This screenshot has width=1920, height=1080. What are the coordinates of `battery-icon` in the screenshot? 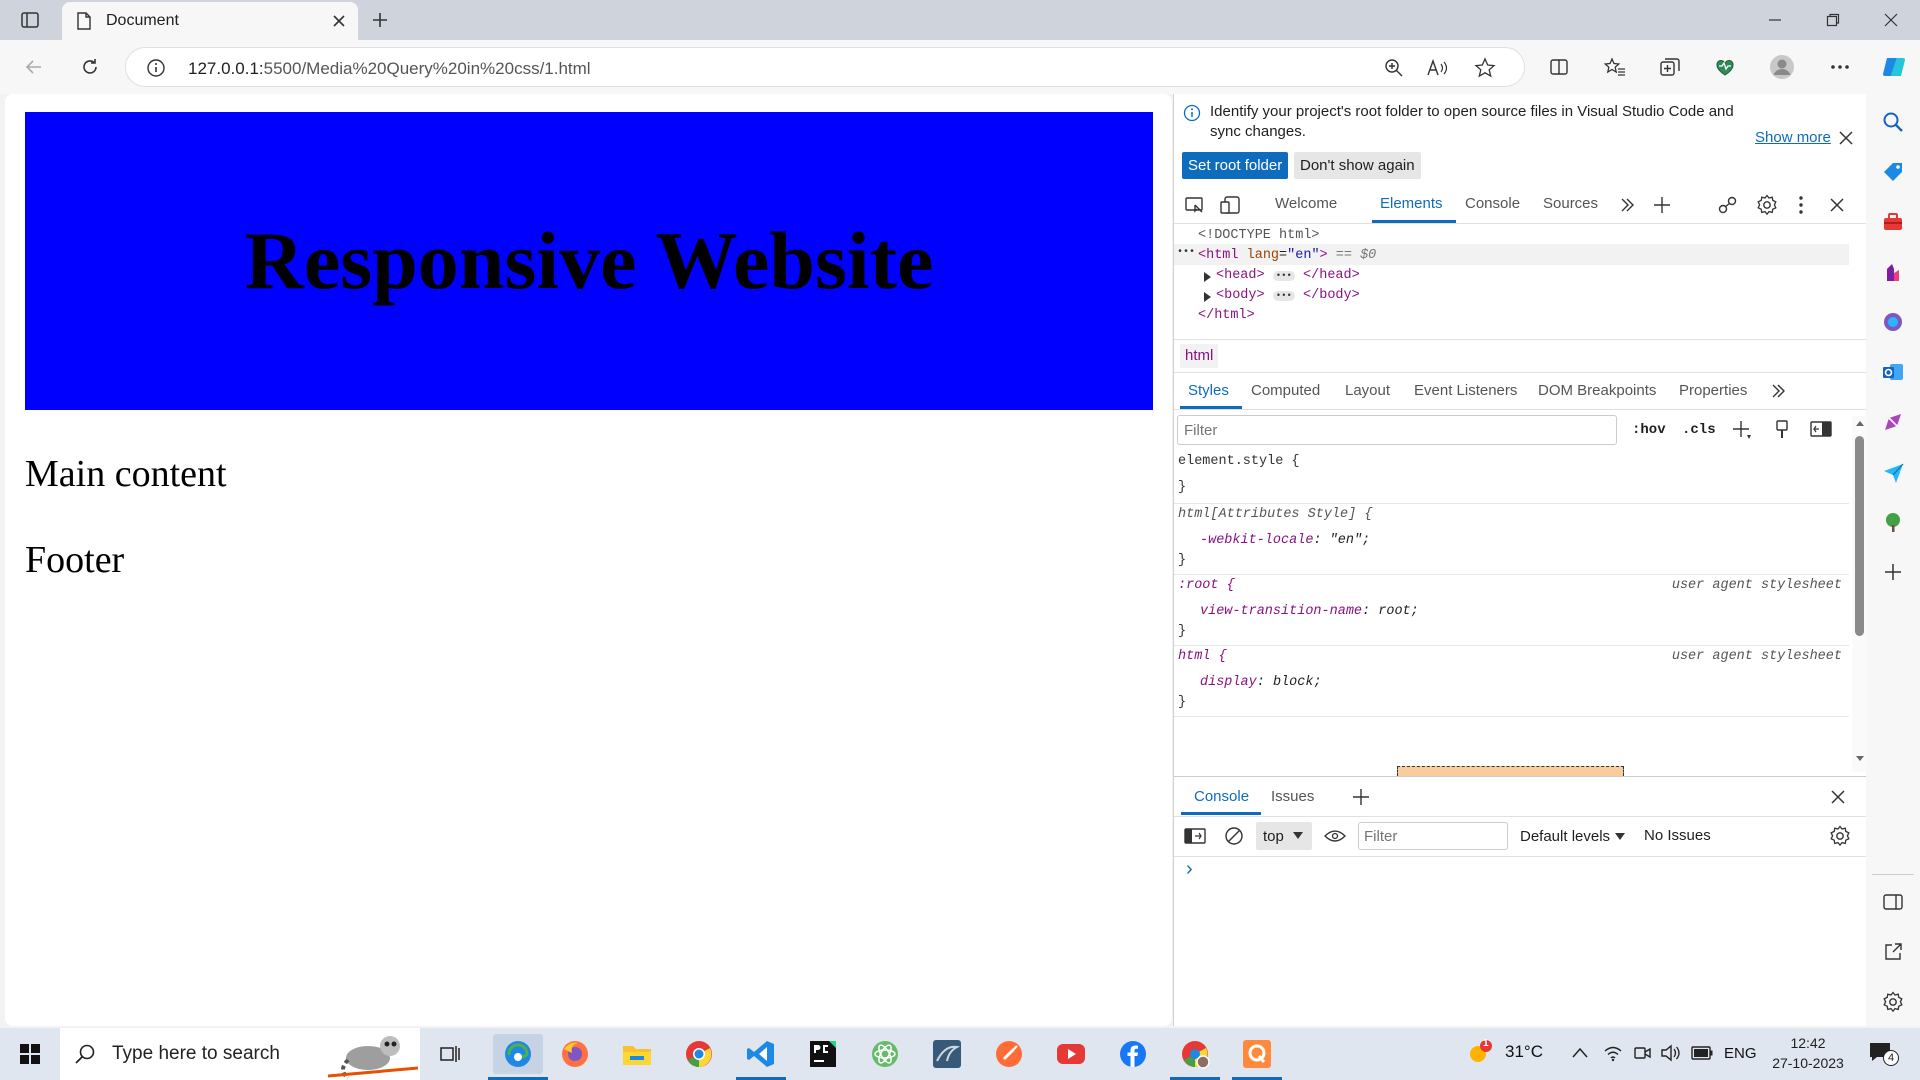 It's located at (1702, 1053).